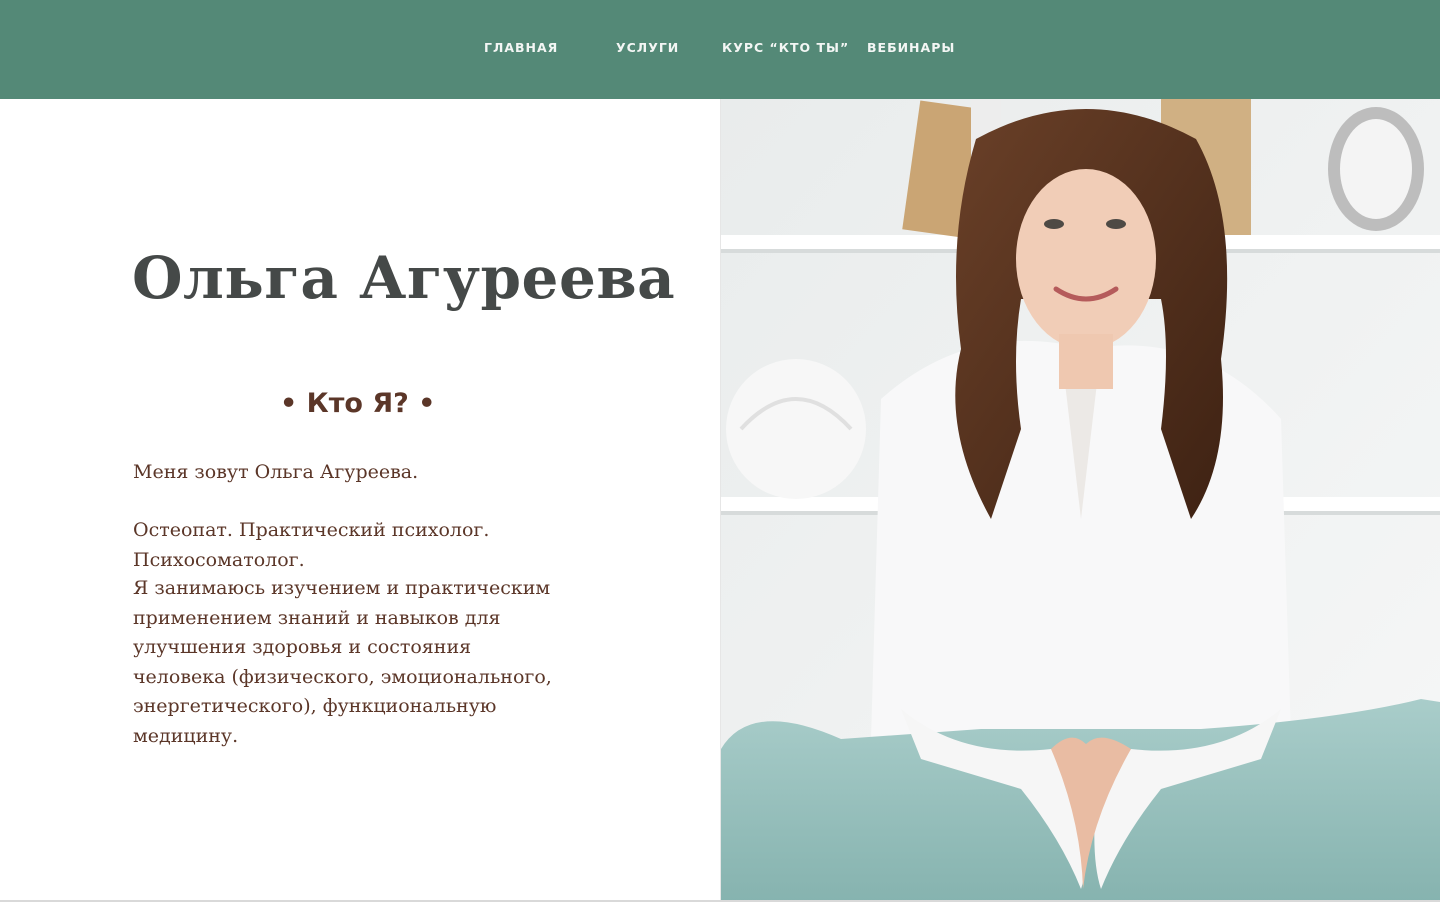 The height and width of the screenshot is (903, 1440). I want to click on nav-link-webinars: ВЕБИНАРЫ, so click(911, 49).